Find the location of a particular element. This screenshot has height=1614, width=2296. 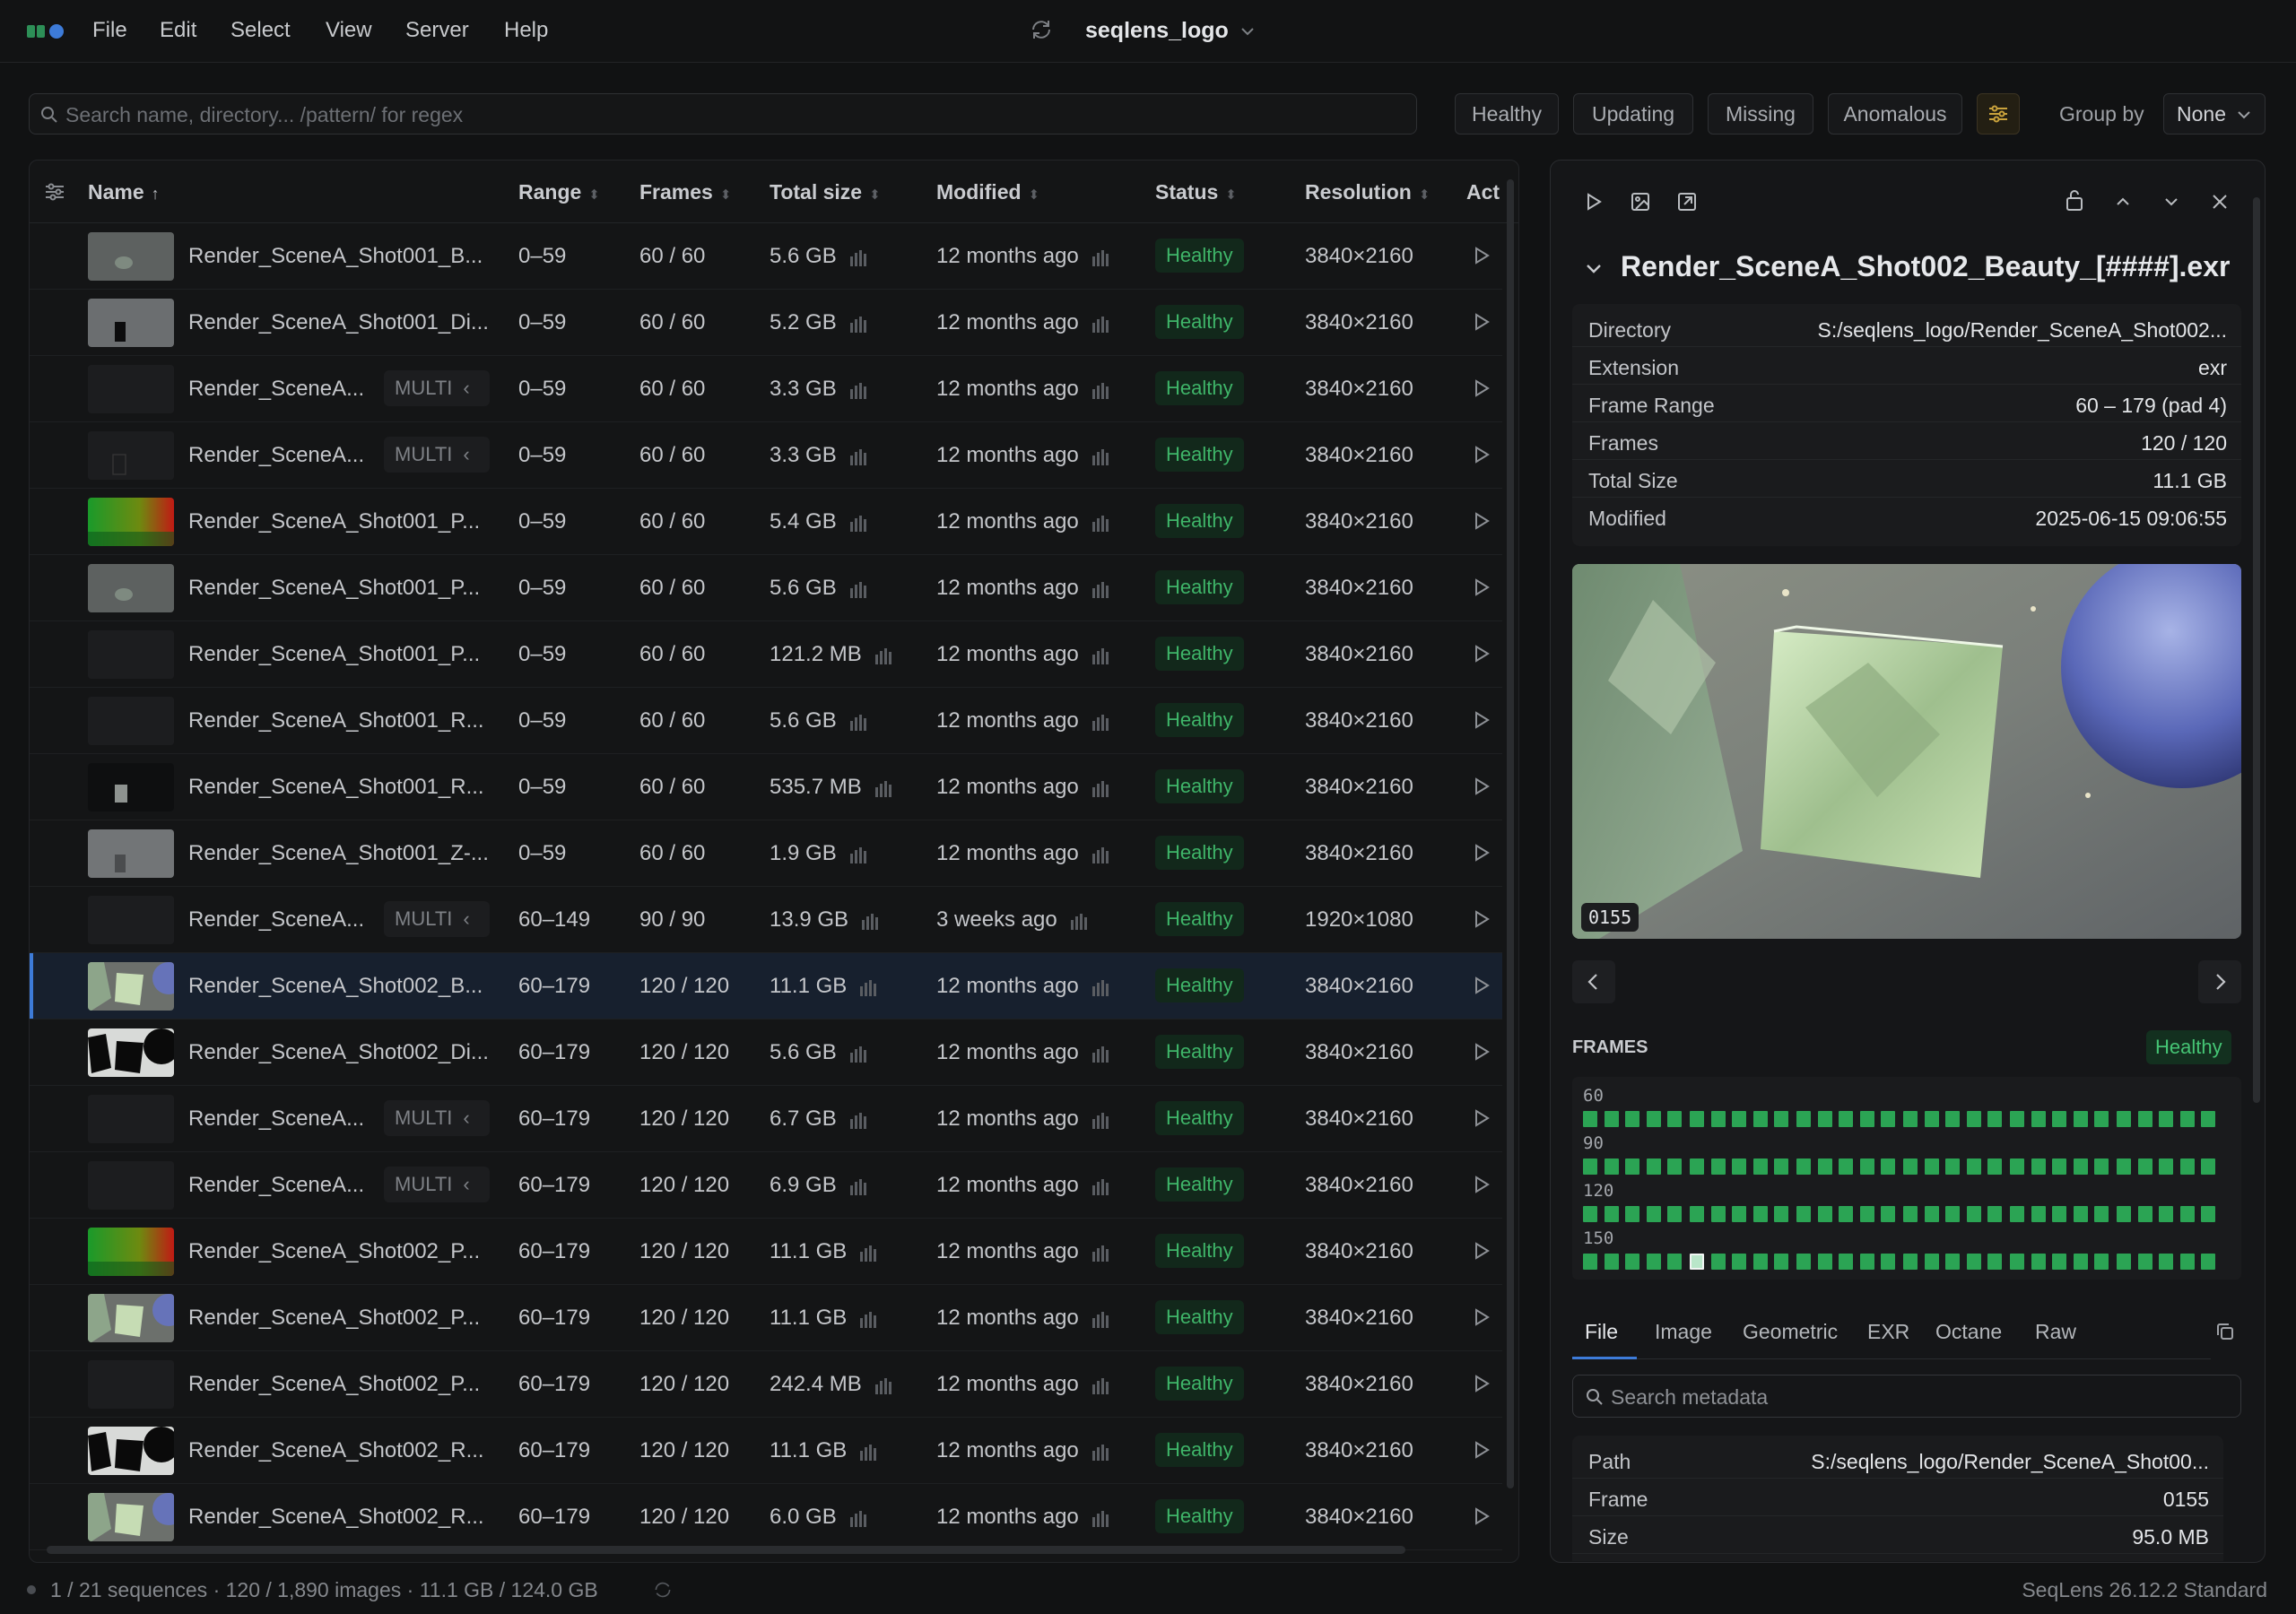

chevron-up-icon is located at coordinates (2123, 202).